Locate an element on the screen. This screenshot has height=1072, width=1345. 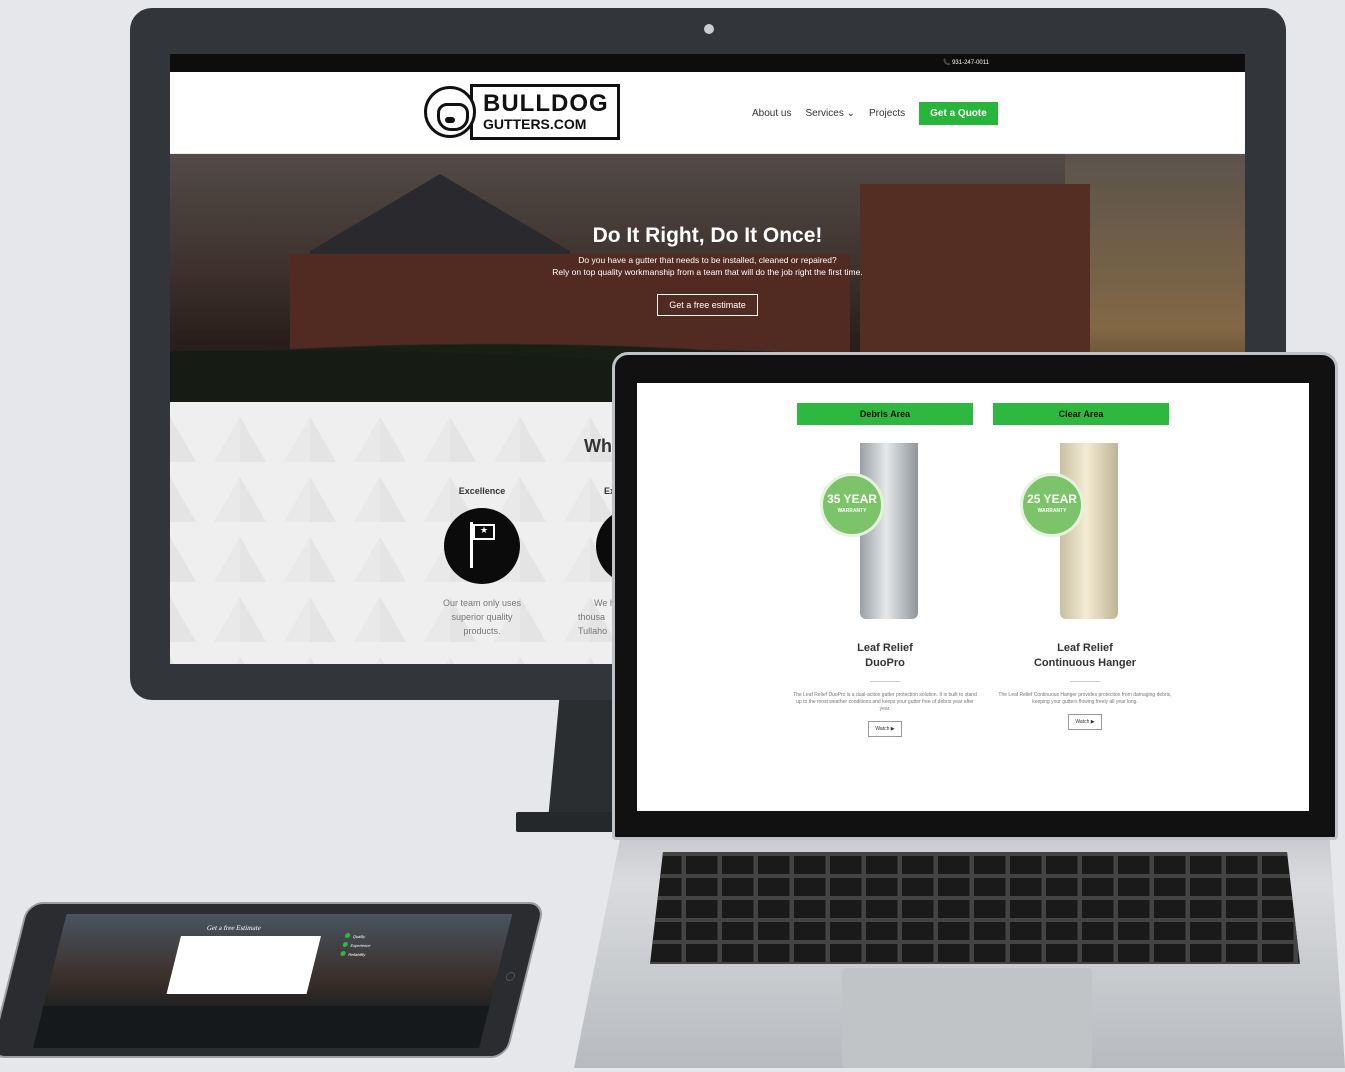
list-item: Quality is located at coordinates (359, 936).